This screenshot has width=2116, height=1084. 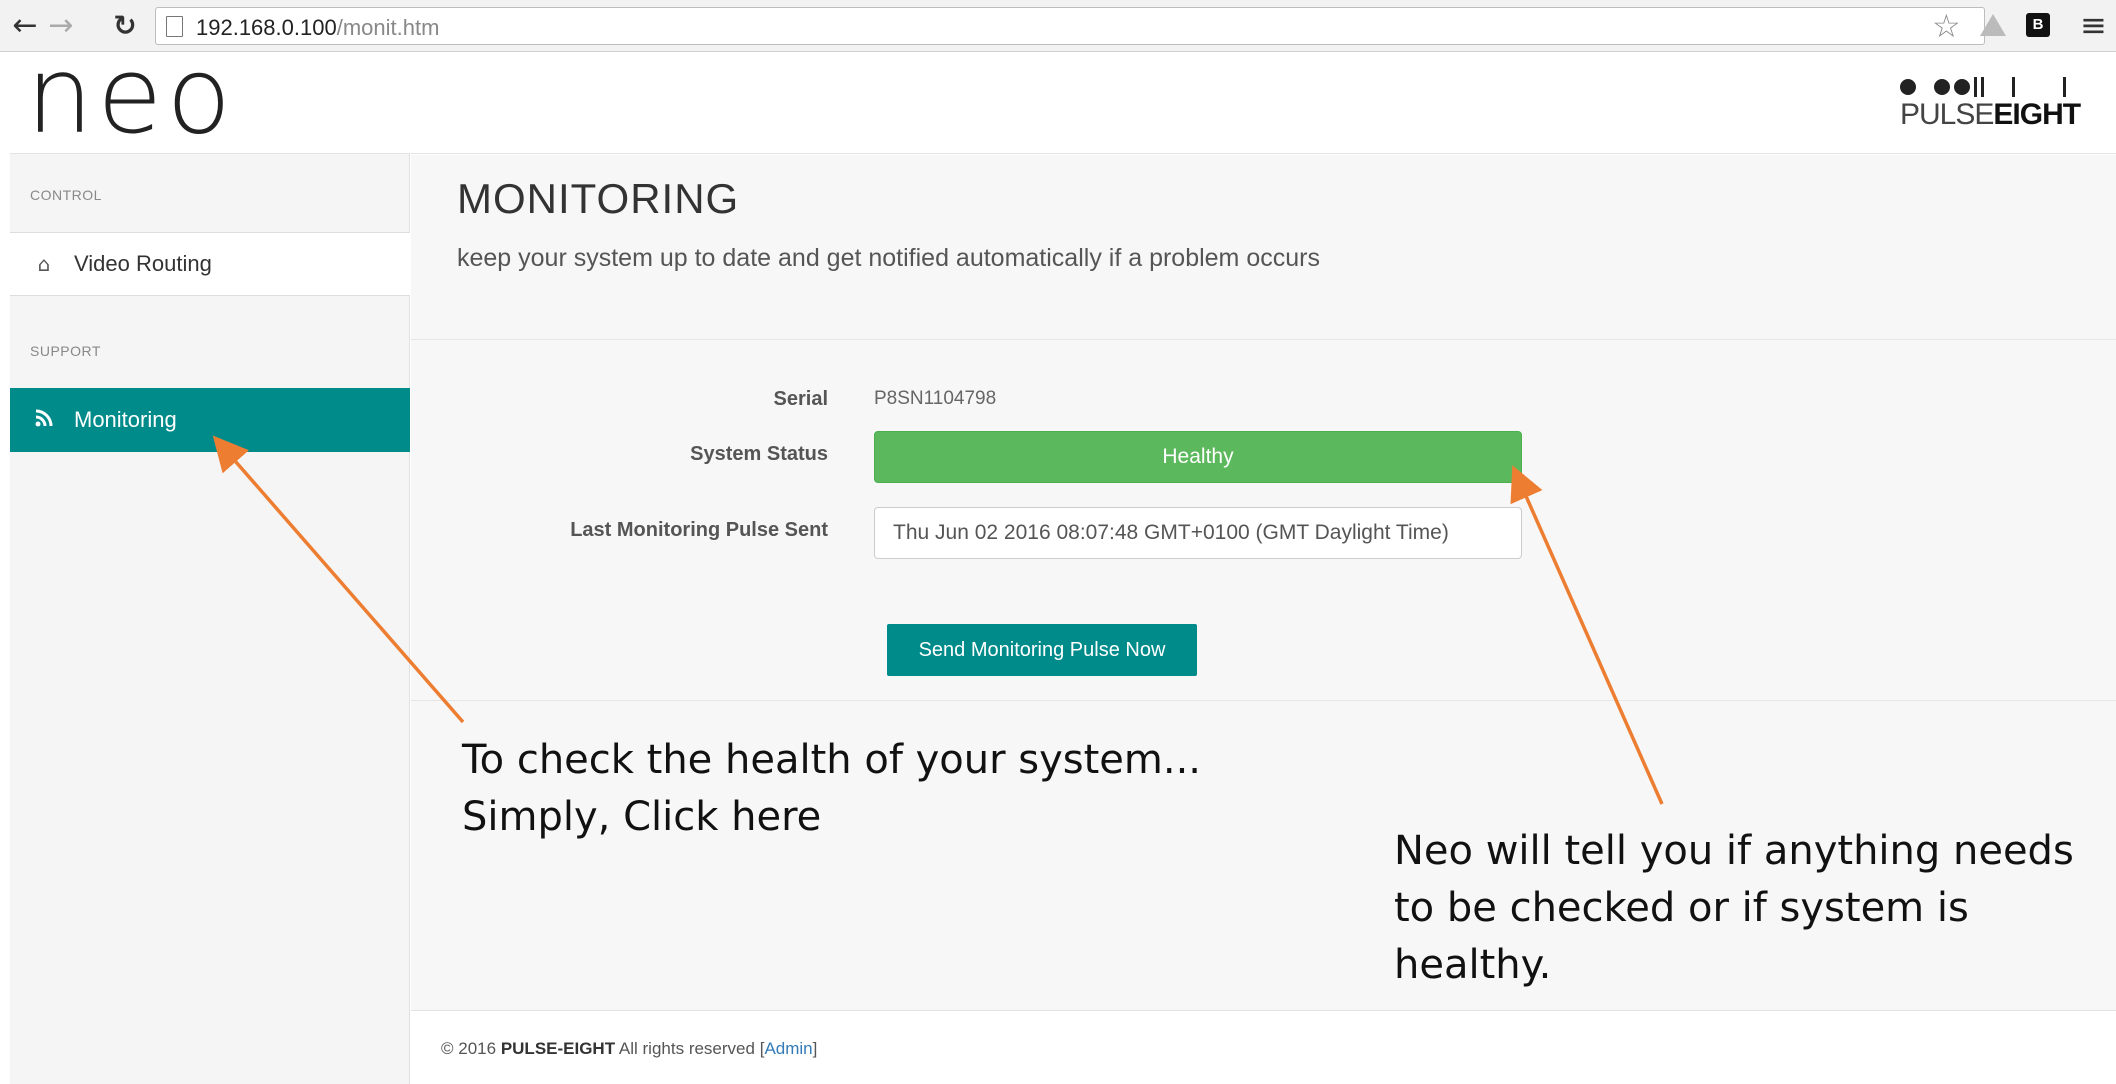 What do you see at coordinates (2093, 25) in the screenshot?
I see `menu-icon: ≡` at bounding box center [2093, 25].